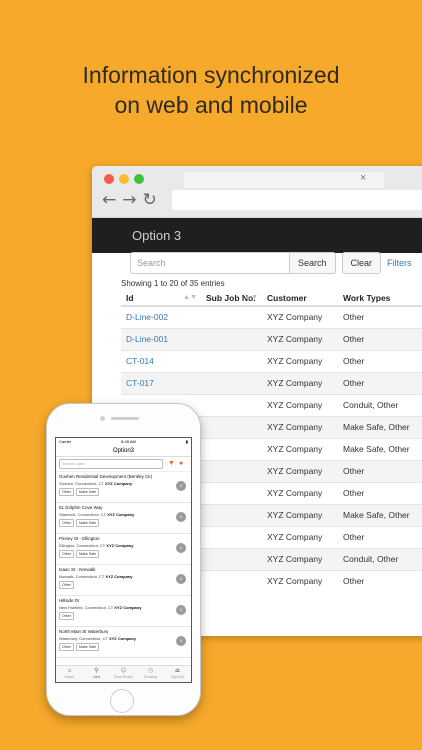 The width and height of the screenshot is (422, 750). Describe the element at coordinates (123, 674) in the screenshot. I see `tab-crew-roster: ☺ Crew Roster` at that location.